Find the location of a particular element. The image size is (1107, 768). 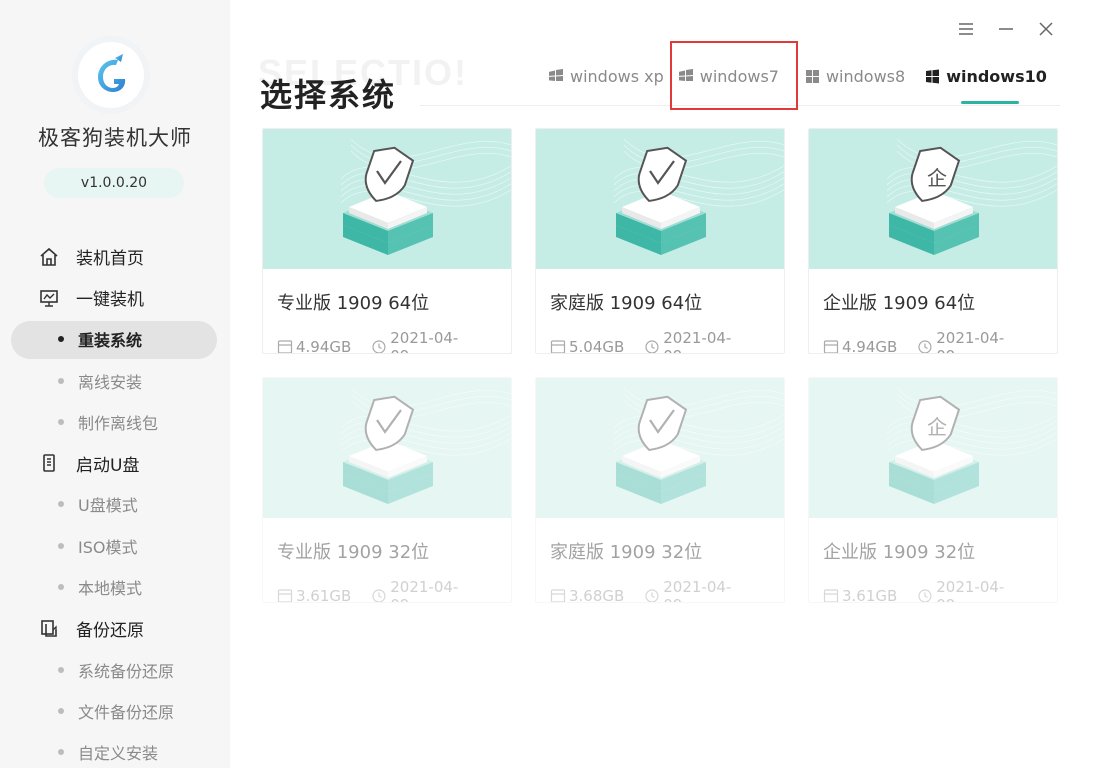

nav-label: U盘模式 is located at coordinates (108, 506).